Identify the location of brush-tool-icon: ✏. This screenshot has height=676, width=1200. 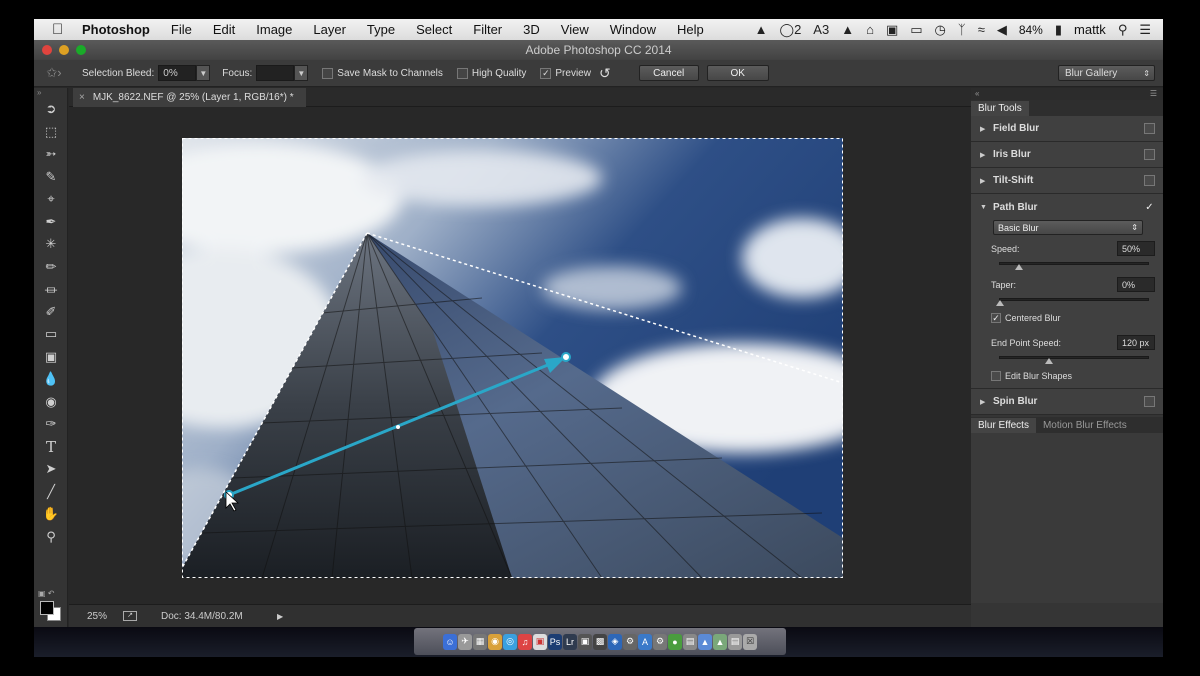
(51, 267).